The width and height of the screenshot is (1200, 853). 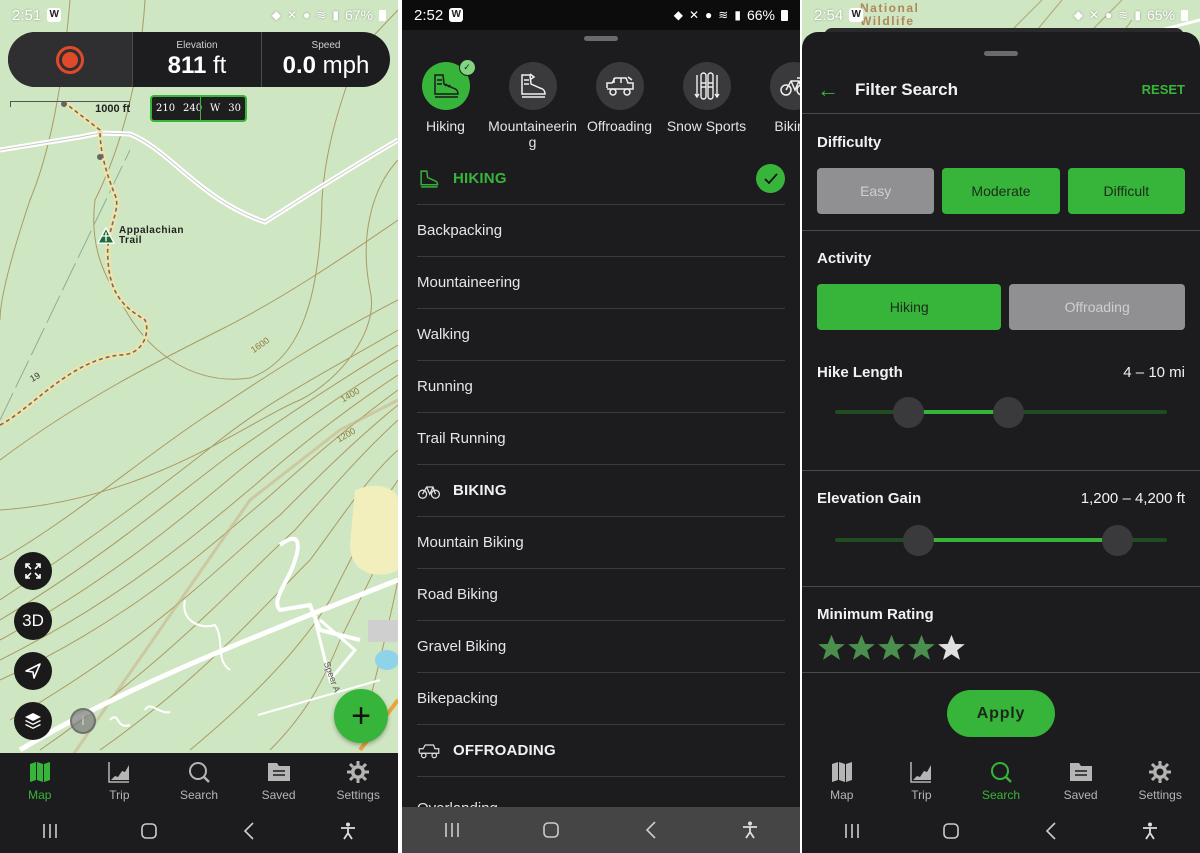 I want to click on section-label: Activity, so click(x=844, y=258).